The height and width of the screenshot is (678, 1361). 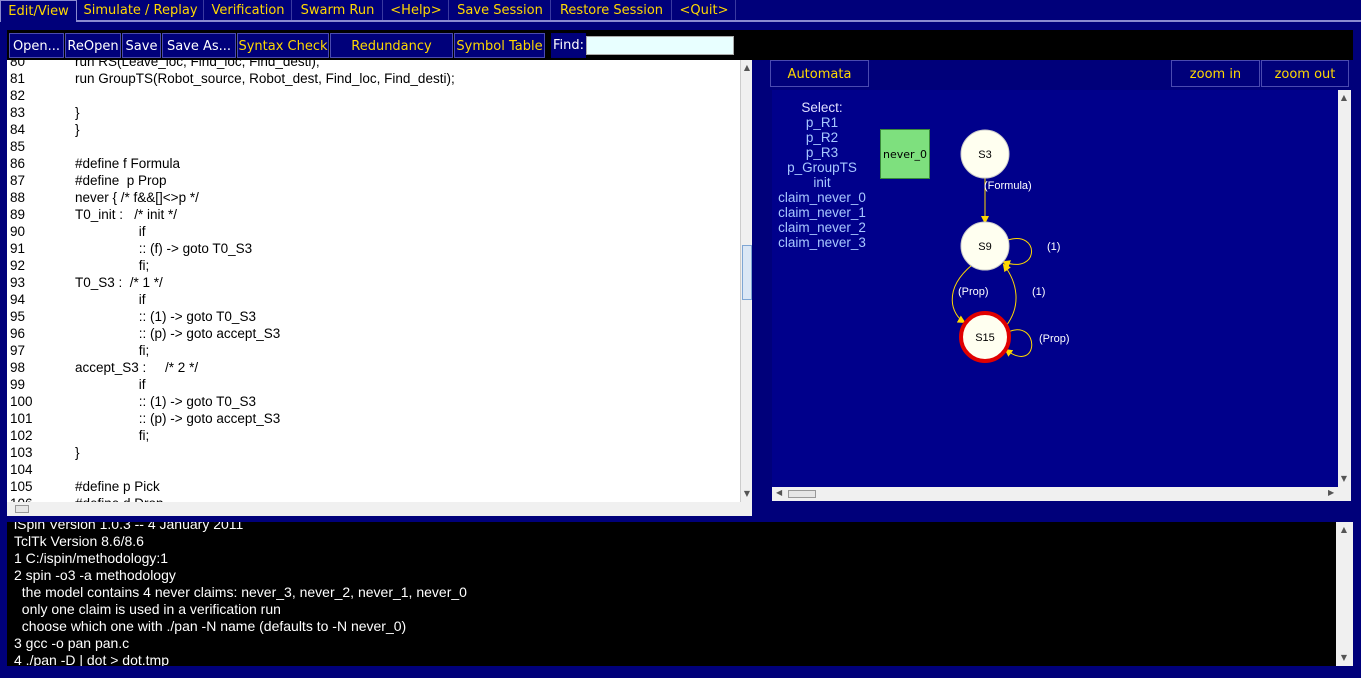 I want to click on state-s9-label: S9, so click(x=984, y=247).